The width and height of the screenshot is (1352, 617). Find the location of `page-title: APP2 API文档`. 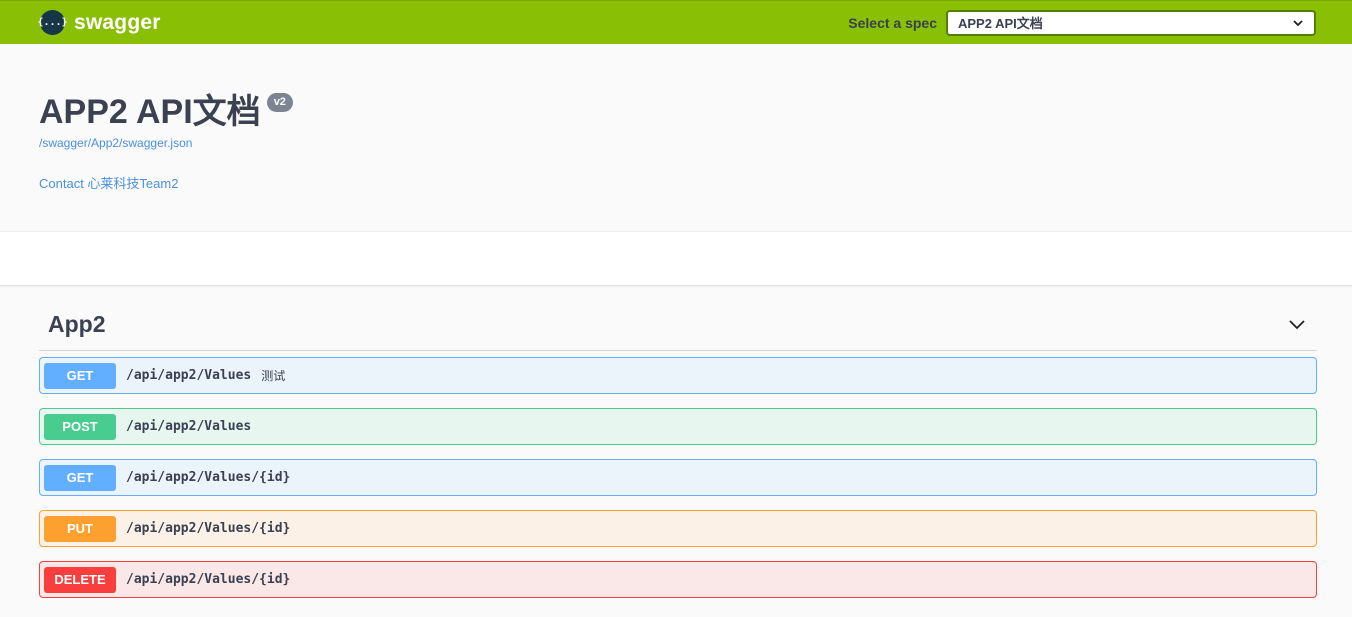

page-title: APP2 API文档 is located at coordinates (150, 112).